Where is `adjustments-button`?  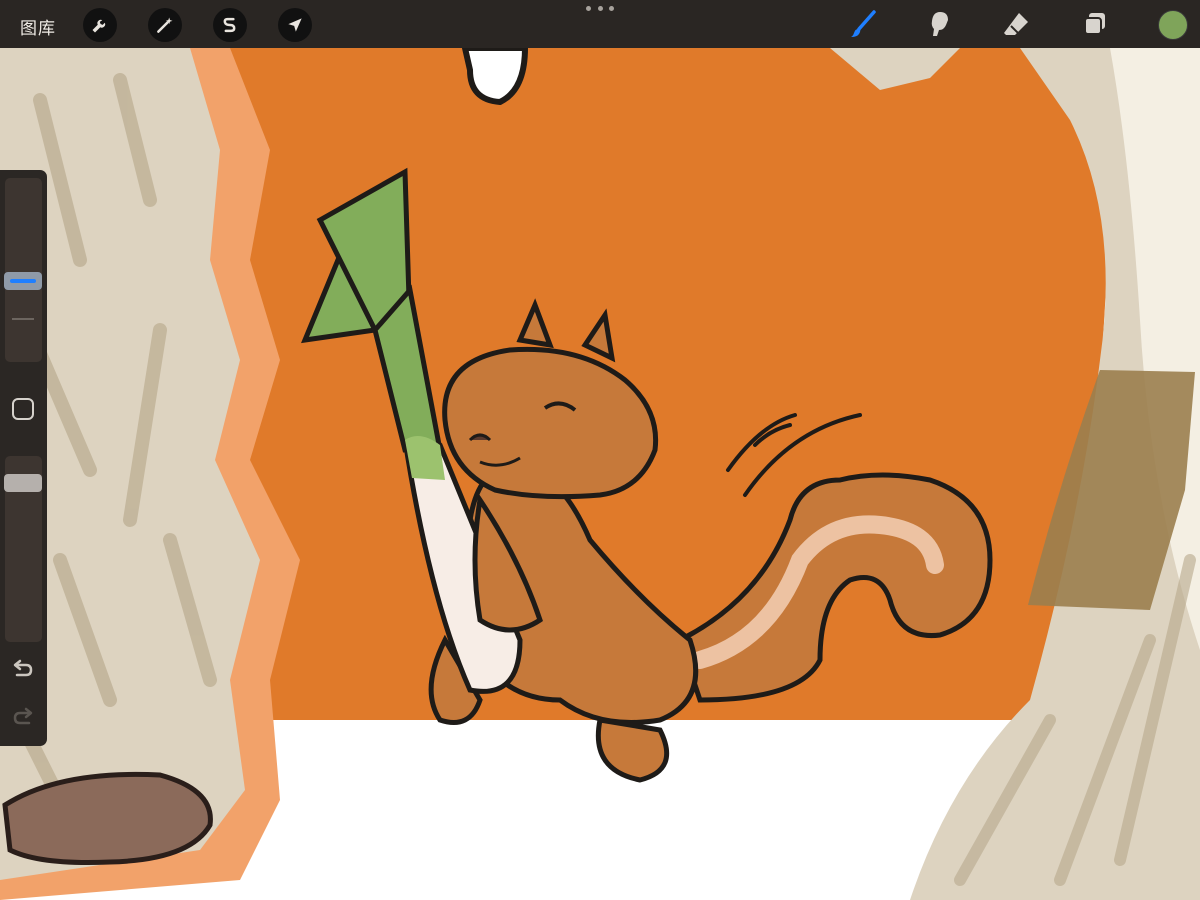
adjustments-button is located at coordinates (165, 25).